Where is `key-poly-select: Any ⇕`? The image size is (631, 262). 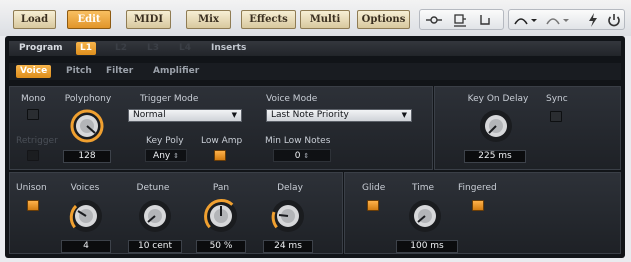
key-poly-select: Any ⇕ is located at coordinates (166, 155).